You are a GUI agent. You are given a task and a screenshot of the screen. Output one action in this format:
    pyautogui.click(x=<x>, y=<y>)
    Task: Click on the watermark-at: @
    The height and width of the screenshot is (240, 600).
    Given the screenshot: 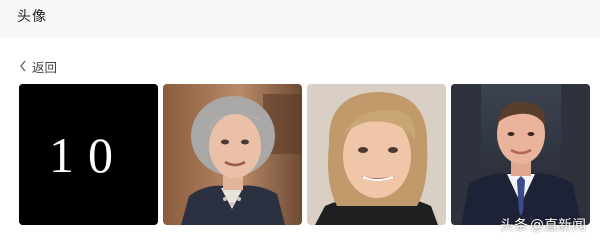 What is the action you would take?
    pyautogui.click(x=537, y=225)
    